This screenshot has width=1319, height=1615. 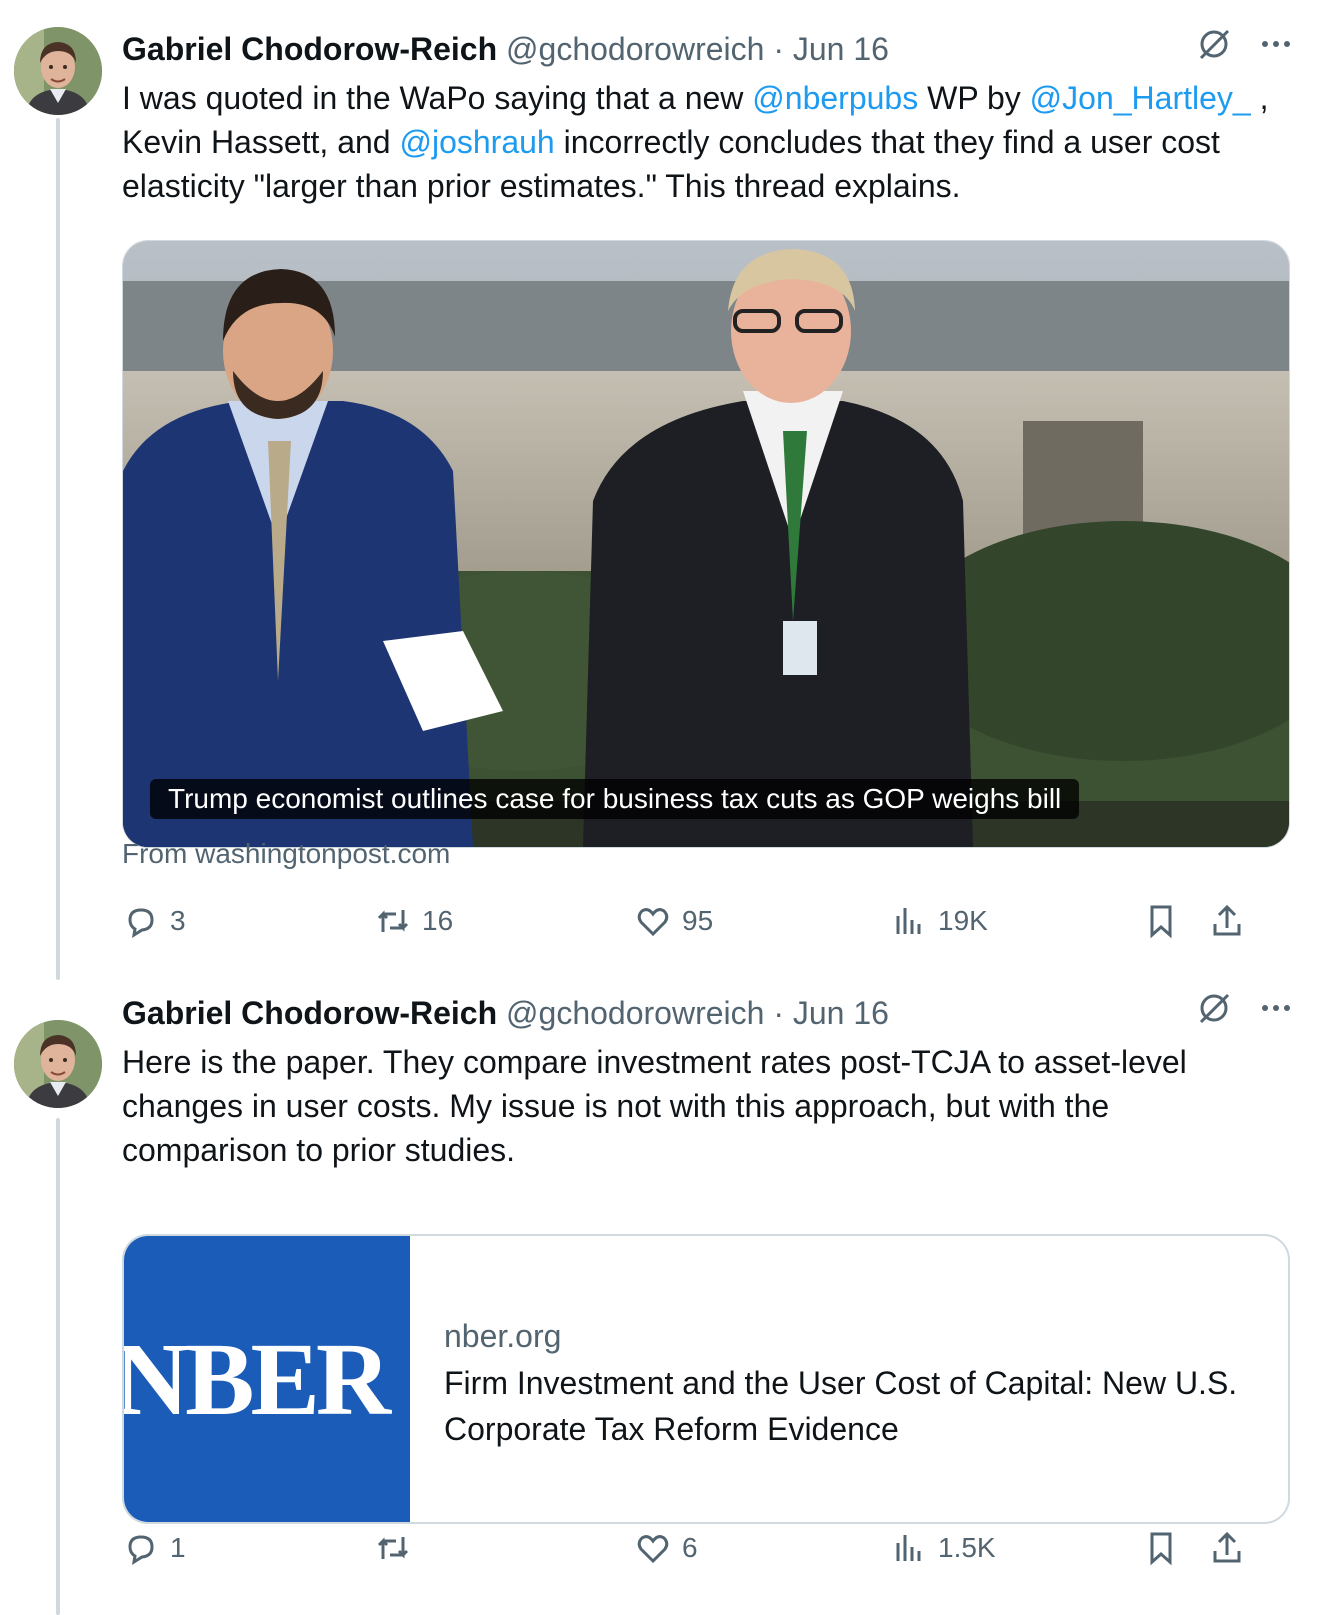 I want to click on reply-button: 3, so click(x=154, y=921).